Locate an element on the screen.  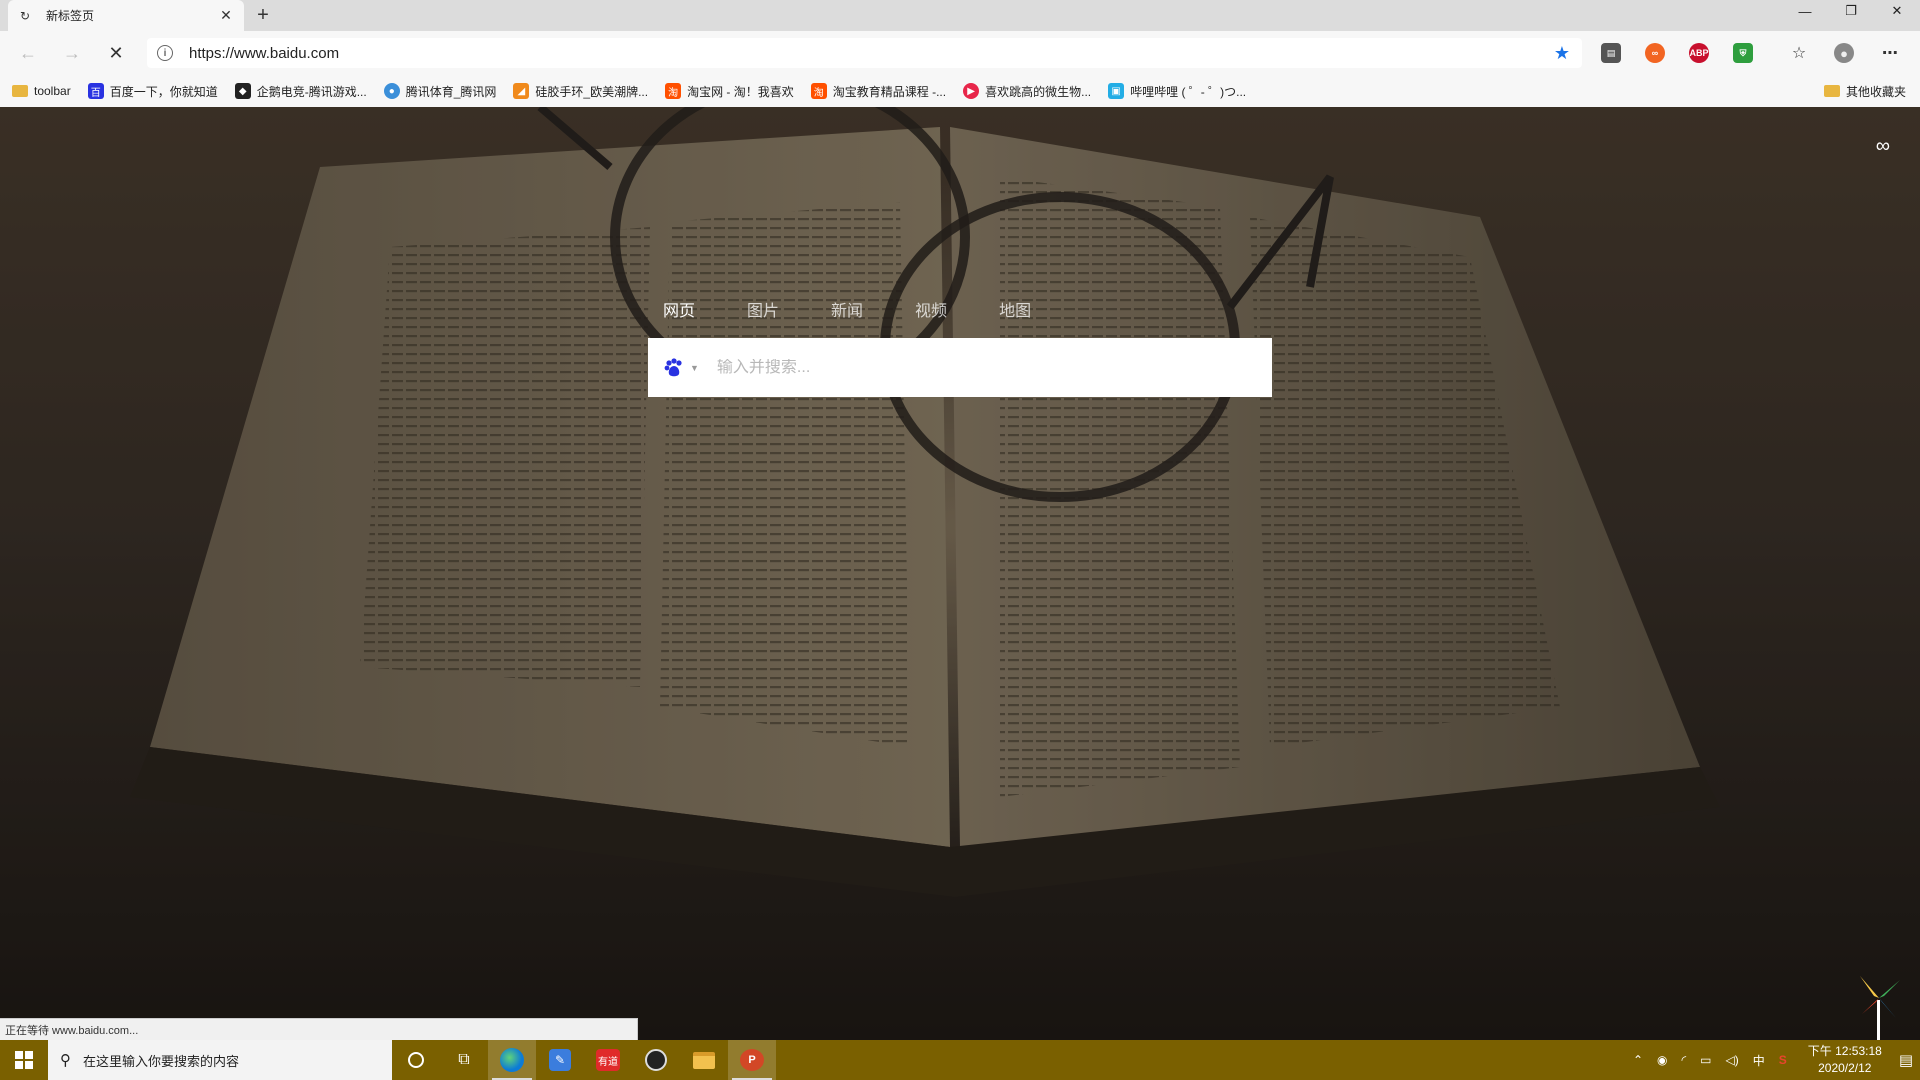
search-box: ▼ is located at coordinates (960, 367).